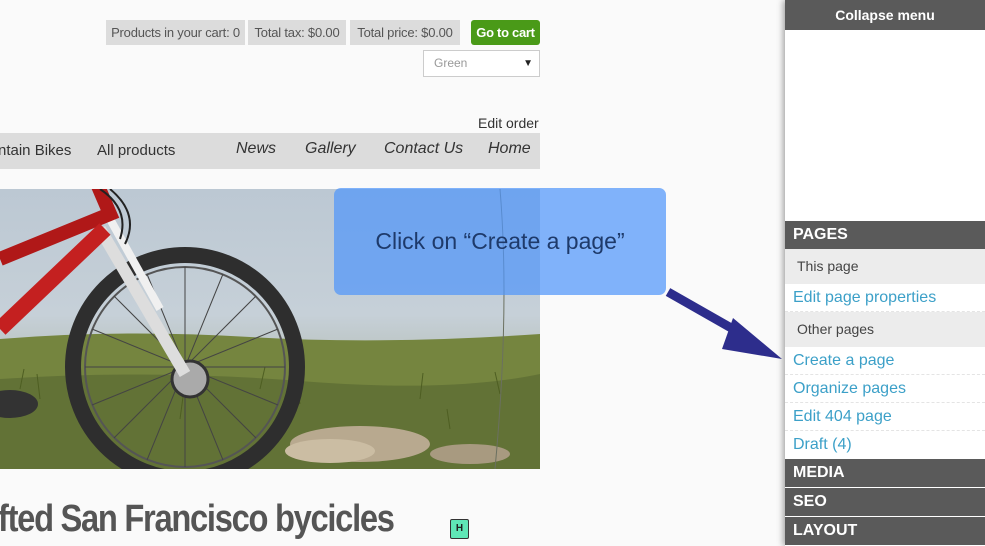 The width and height of the screenshot is (985, 546). I want to click on section-seo: SEO, so click(885, 502).